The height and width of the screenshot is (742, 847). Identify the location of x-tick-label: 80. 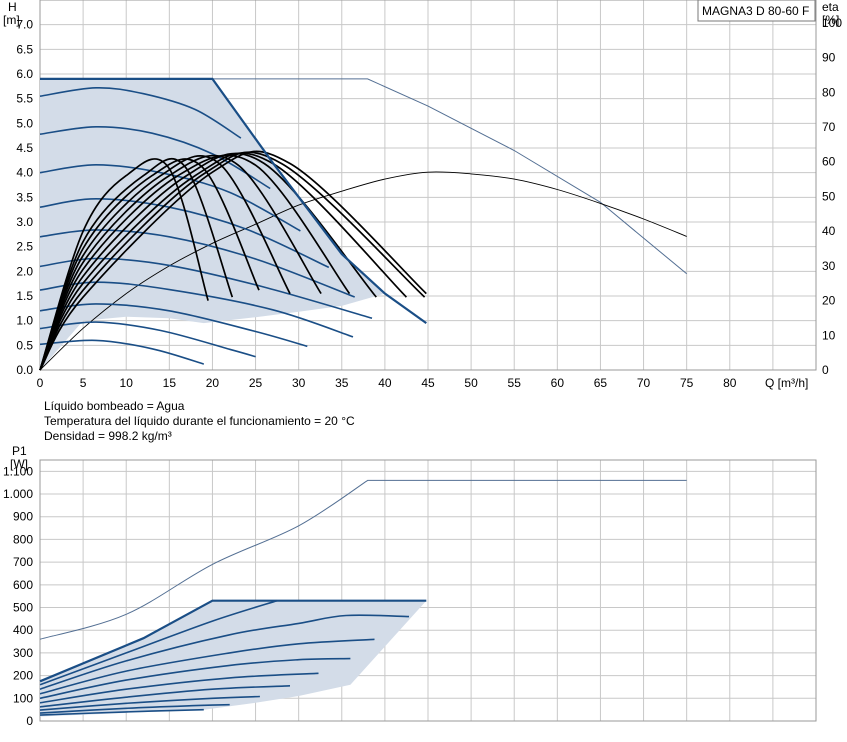
(730, 383).